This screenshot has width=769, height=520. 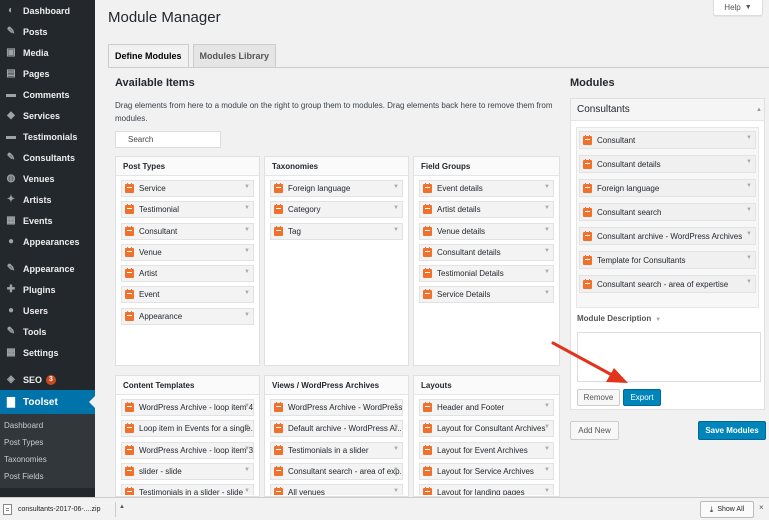 I want to click on sidebar-item-comments: ▬ Comments, so click(x=47, y=94).